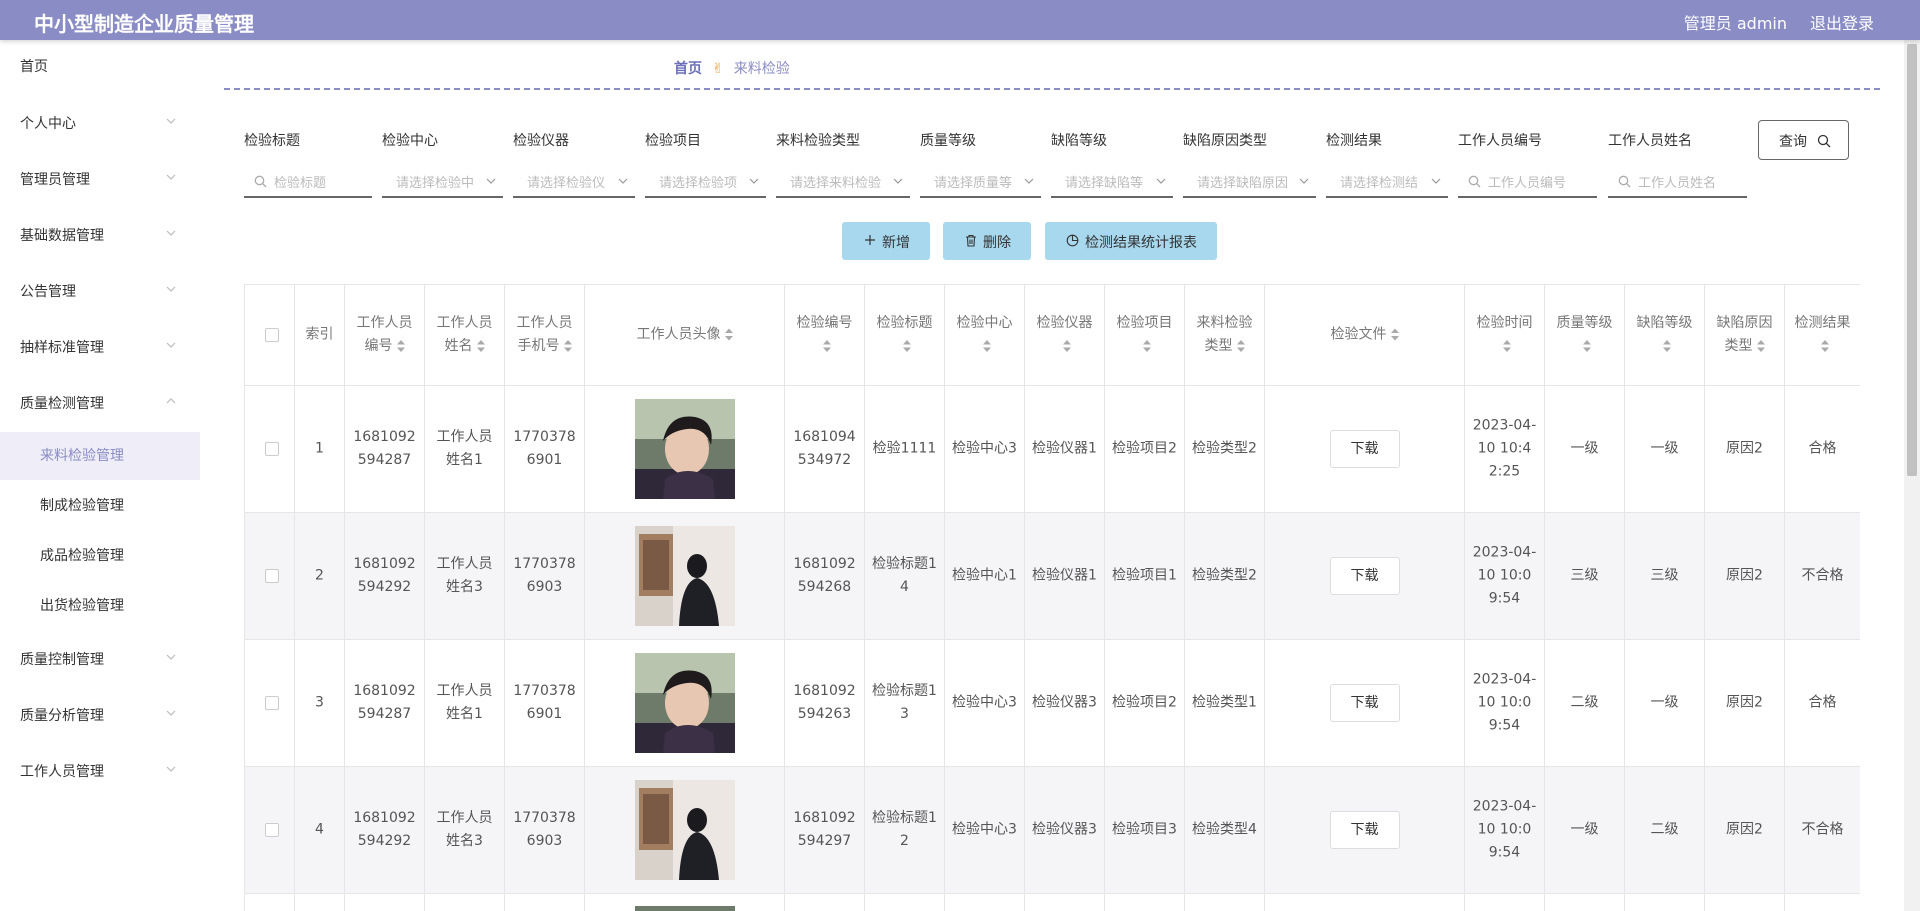  Describe the element at coordinates (385, 335) in the screenshot. I see `column-header-worker-no: 工作人员编号` at that location.